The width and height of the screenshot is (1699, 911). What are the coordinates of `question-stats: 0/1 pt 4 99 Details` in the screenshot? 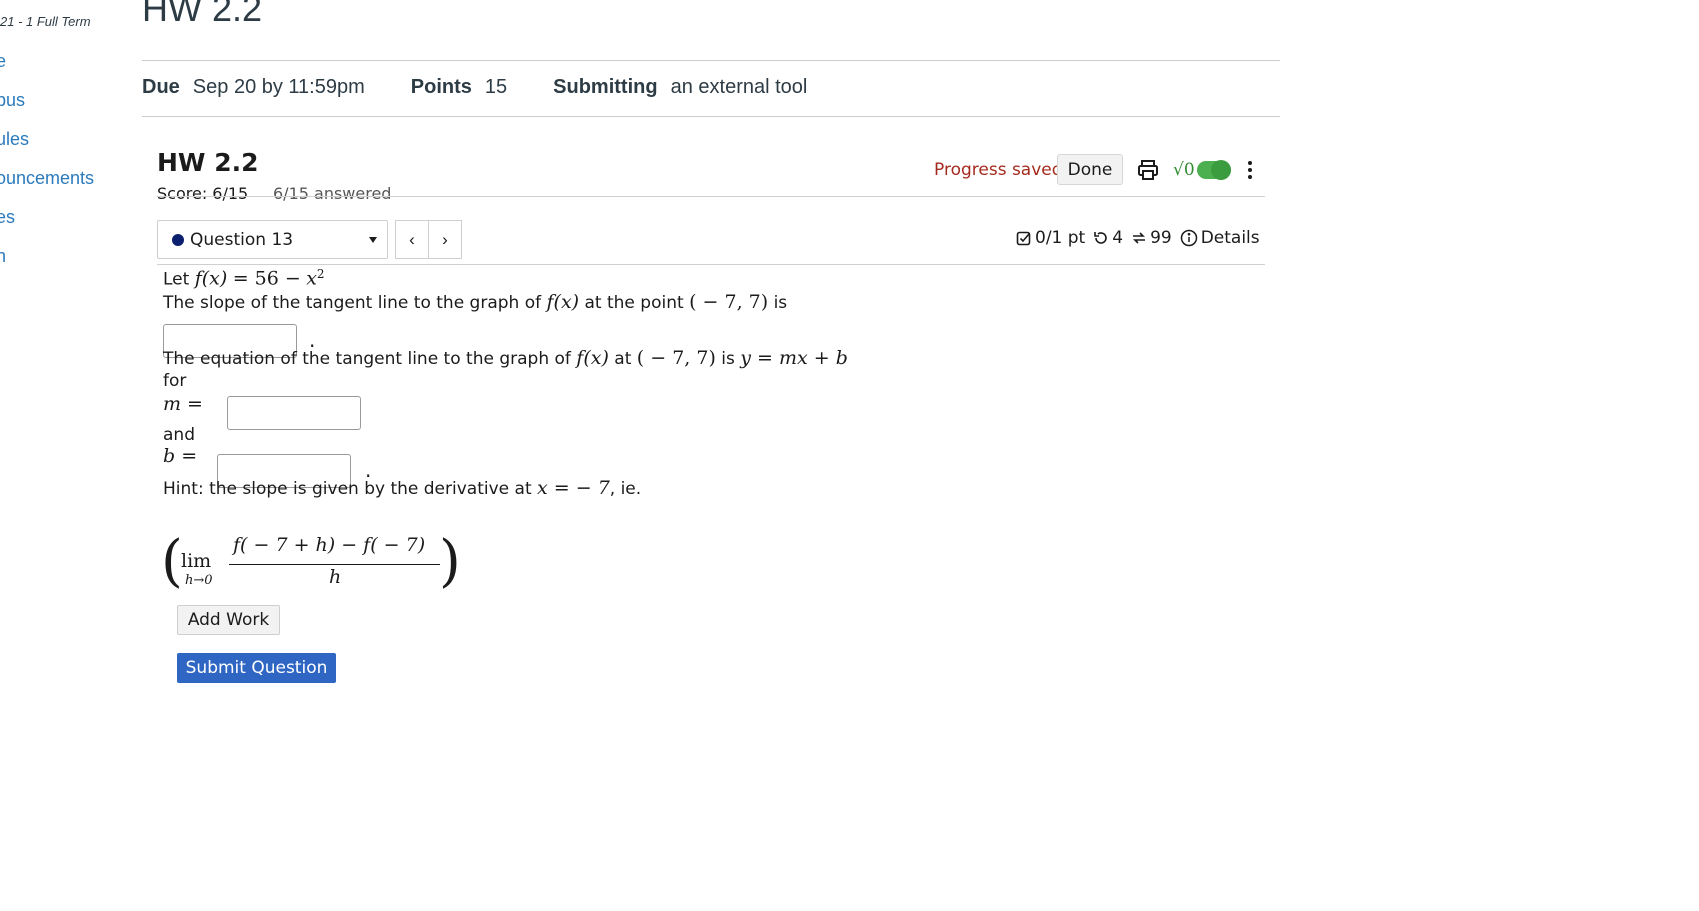 It's located at (1138, 238).